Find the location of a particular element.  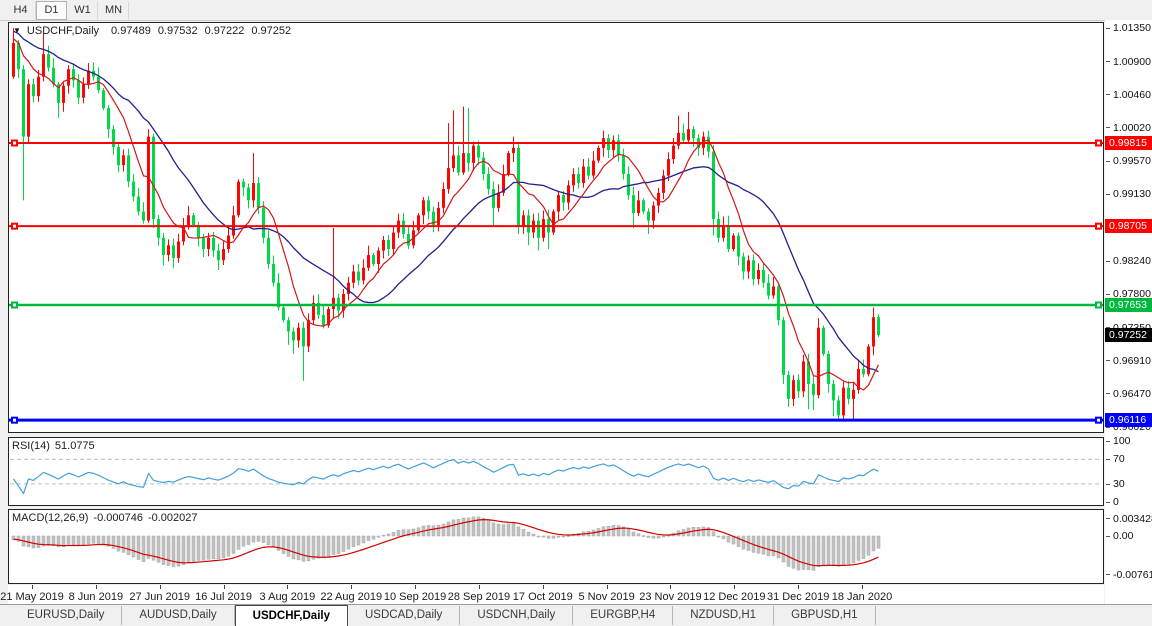

macd-signal-value: -0.002027 is located at coordinates (172, 518).